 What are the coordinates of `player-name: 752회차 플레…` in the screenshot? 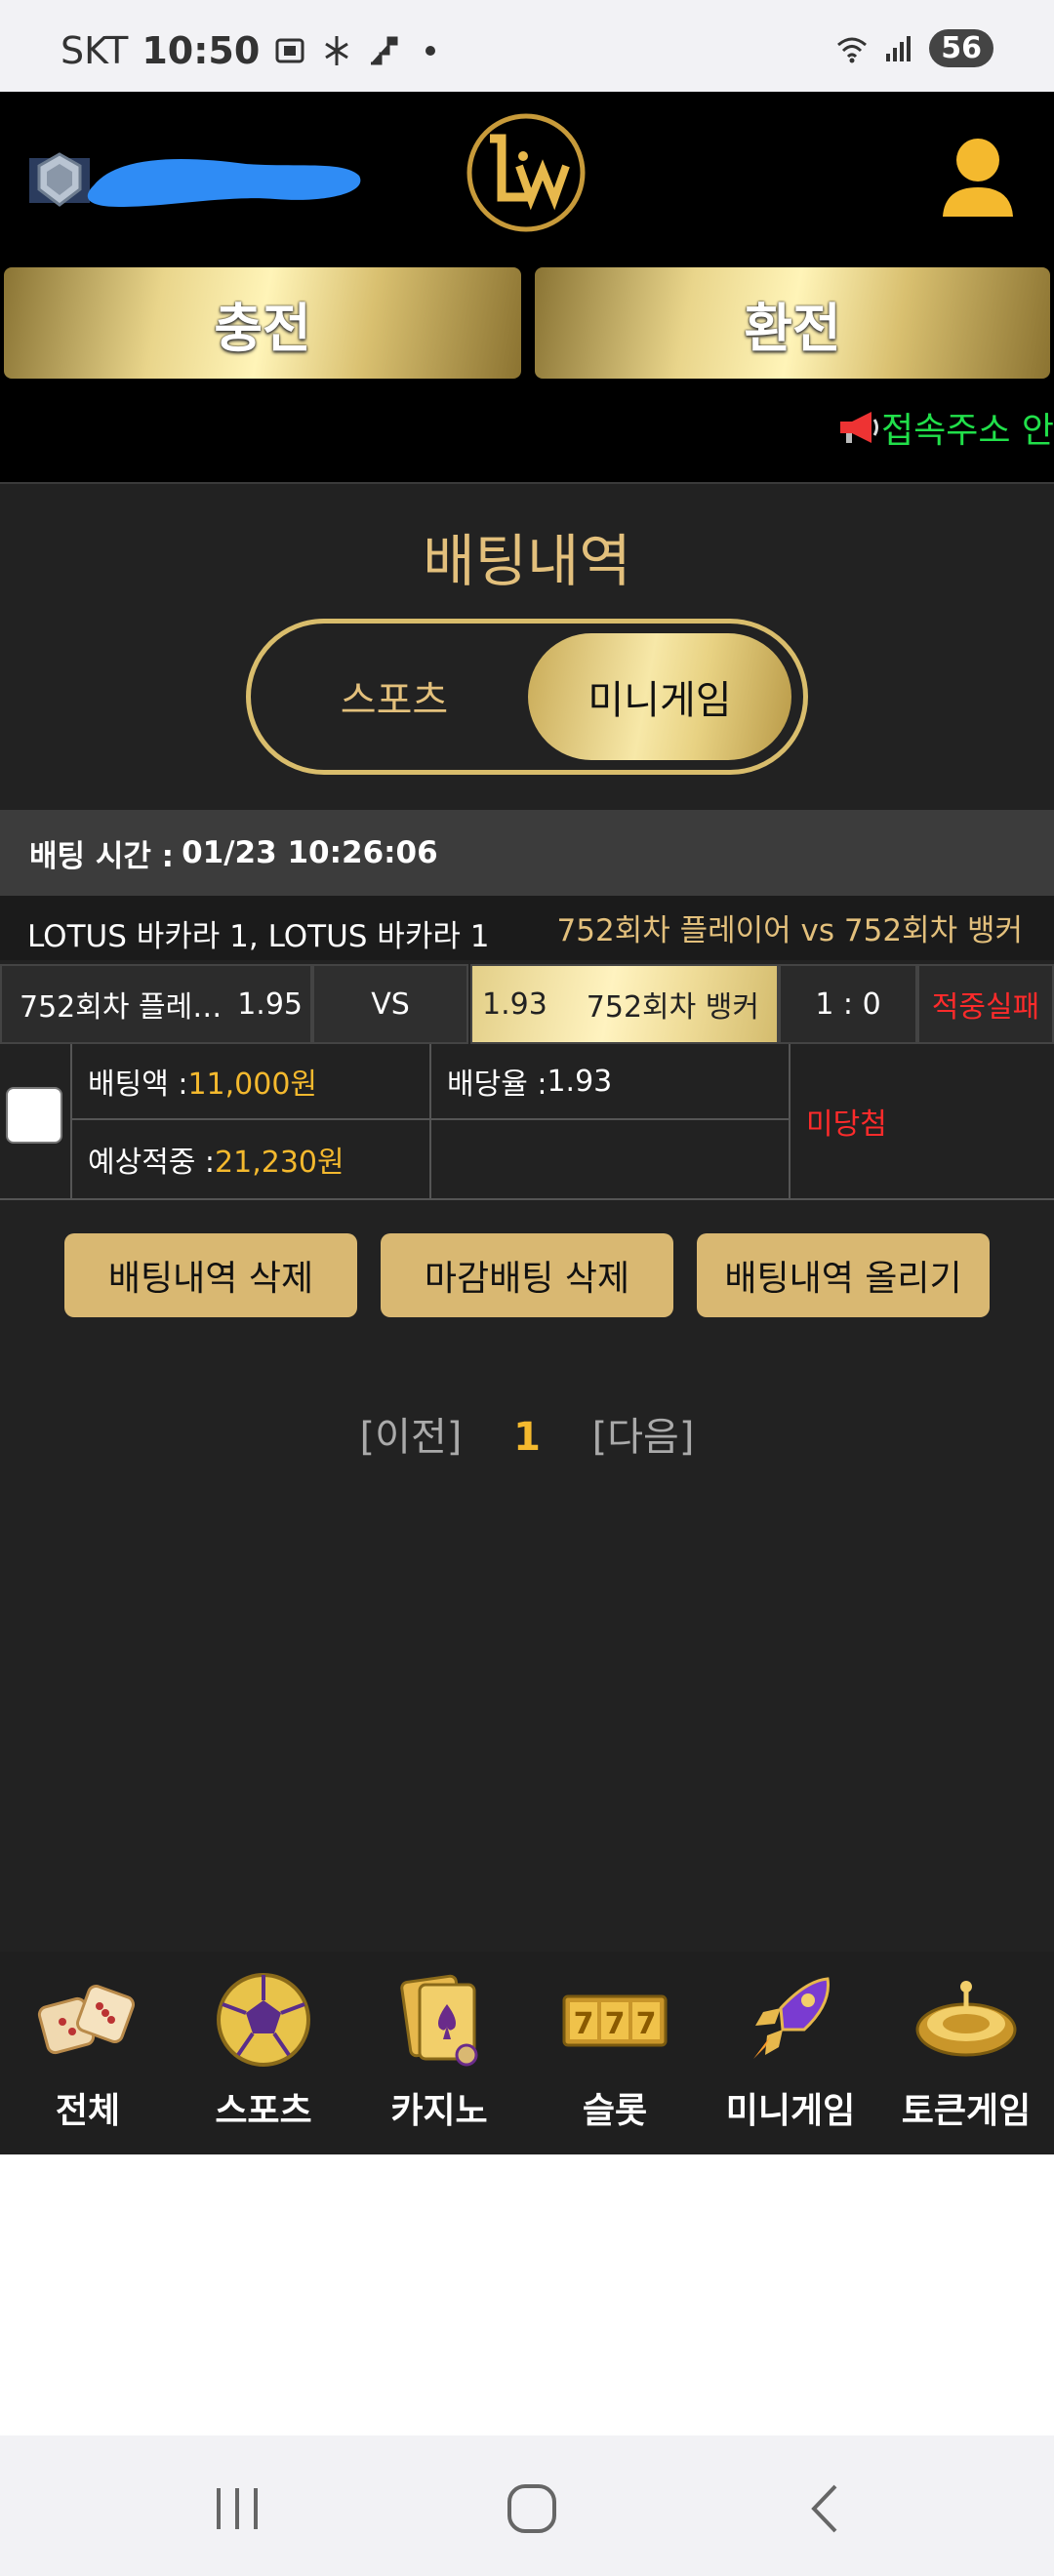 It's located at (122, 1007).